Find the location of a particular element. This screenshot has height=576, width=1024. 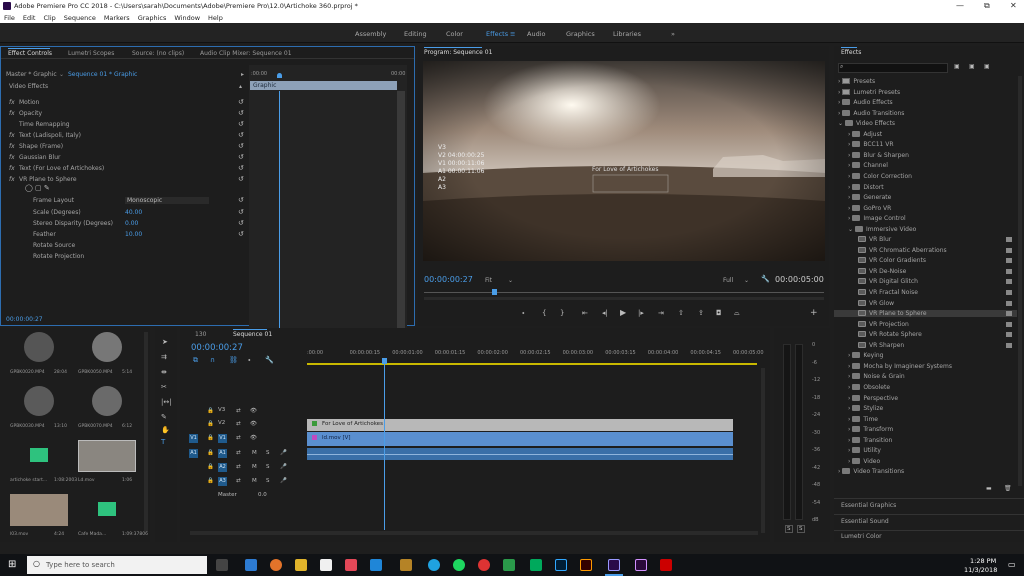

track-label-v1: V1 is located at coordinates (222, 438).